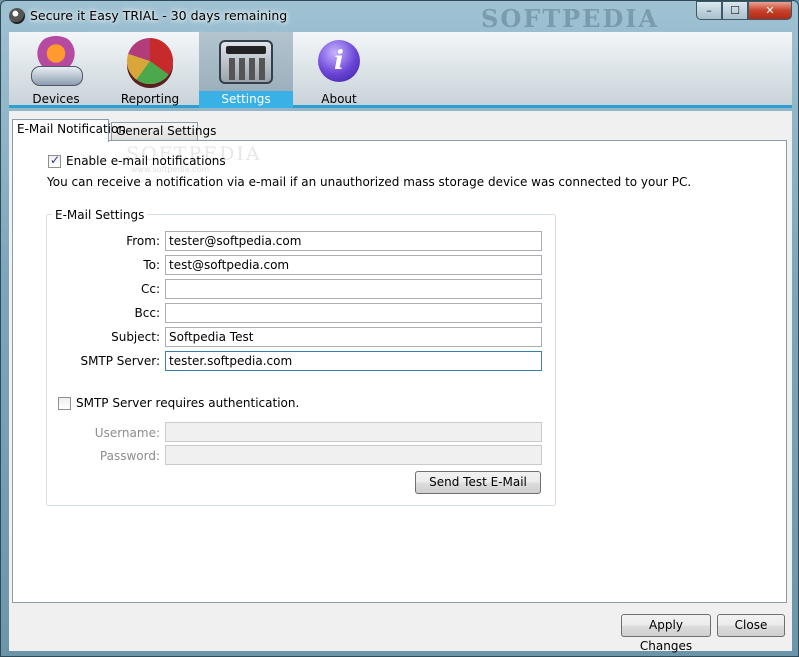 The image size is (799, 657). What do you see at coordinates (353, 337) in the screenshot?
I see `subject-field: Softpedia Test` at bounding box center [353, 337].